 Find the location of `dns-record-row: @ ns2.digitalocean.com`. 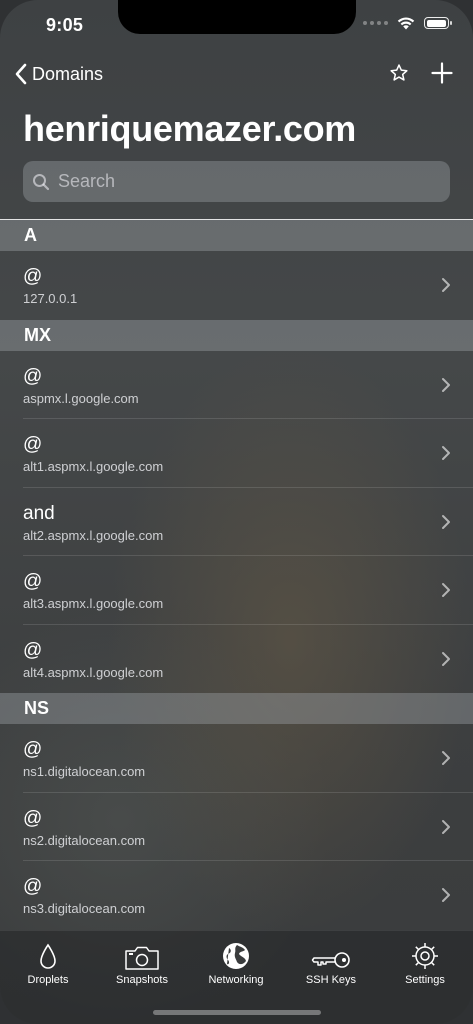

dns-record-row: @ ns2.digitalocean.com is located at coordinates (236, 827).